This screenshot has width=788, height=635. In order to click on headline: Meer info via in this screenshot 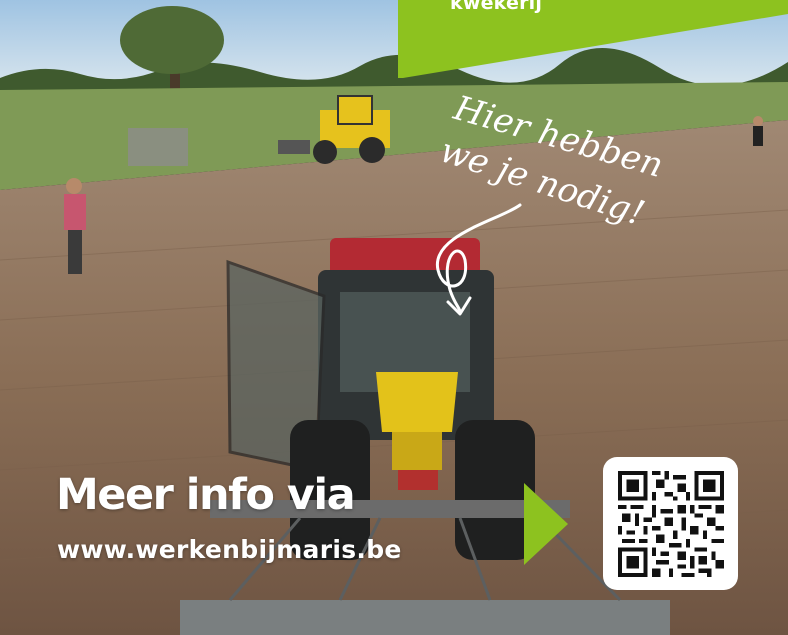, I will do `click(206, 495)`.